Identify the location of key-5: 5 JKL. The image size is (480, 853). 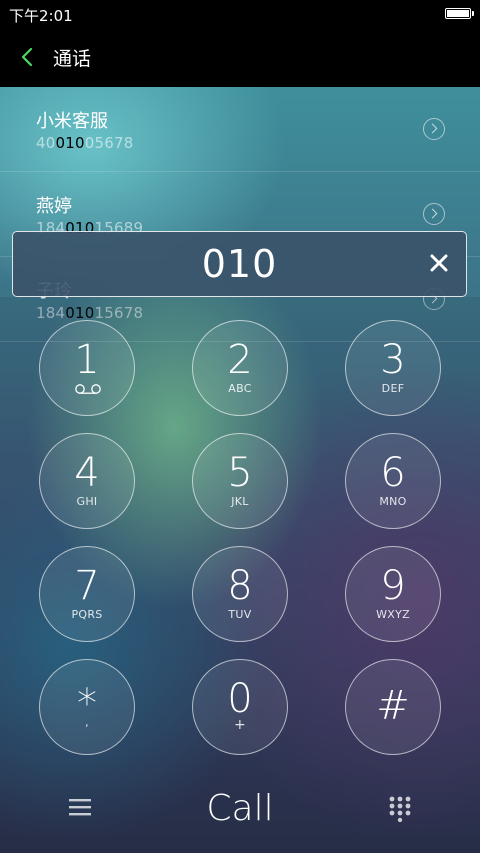
(240, 481).